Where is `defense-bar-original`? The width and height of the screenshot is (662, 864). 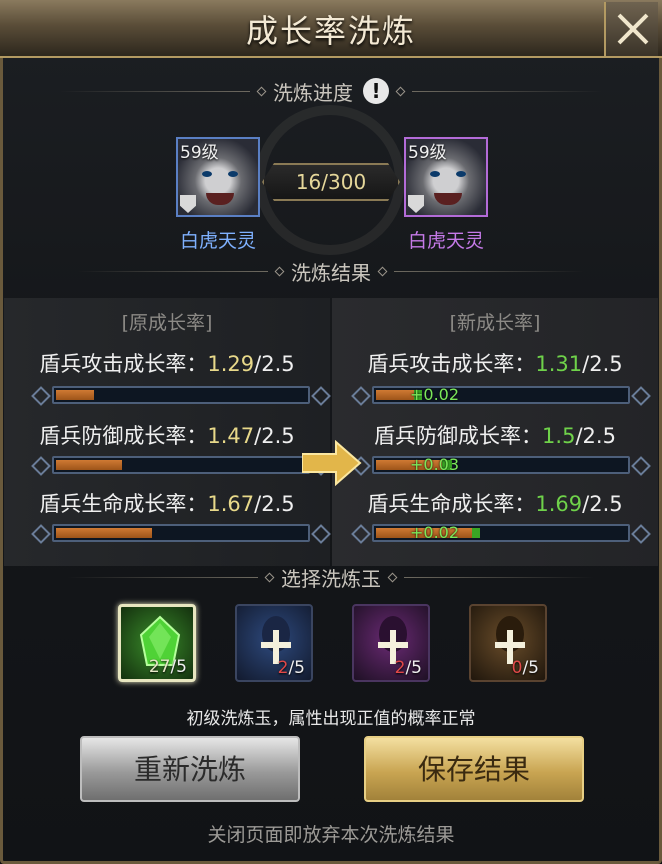
defense-bar-original is located at coordinates (181, 465).